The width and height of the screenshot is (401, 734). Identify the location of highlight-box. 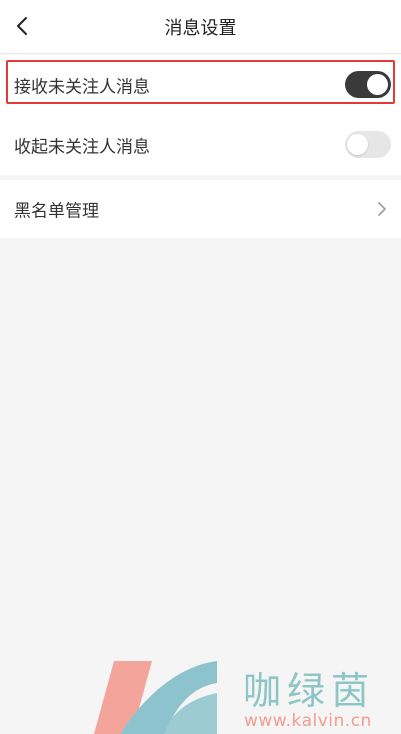
(200, 82).